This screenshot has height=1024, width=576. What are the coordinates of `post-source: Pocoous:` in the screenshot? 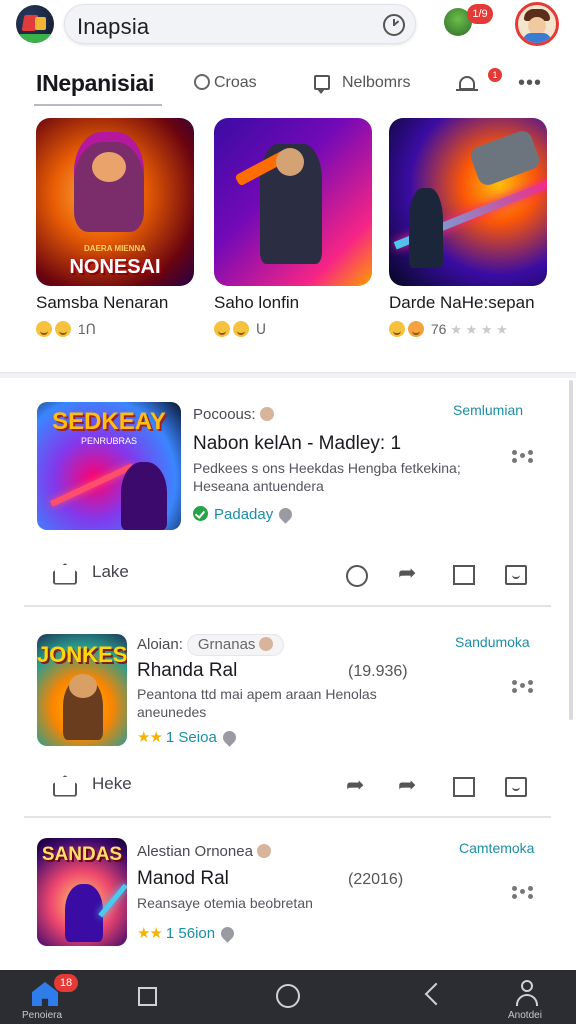 It's located at (233, 414).